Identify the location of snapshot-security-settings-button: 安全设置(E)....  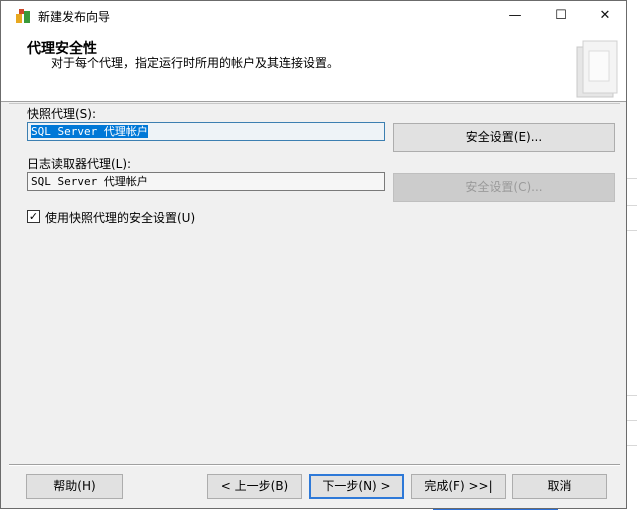
(504, 137).